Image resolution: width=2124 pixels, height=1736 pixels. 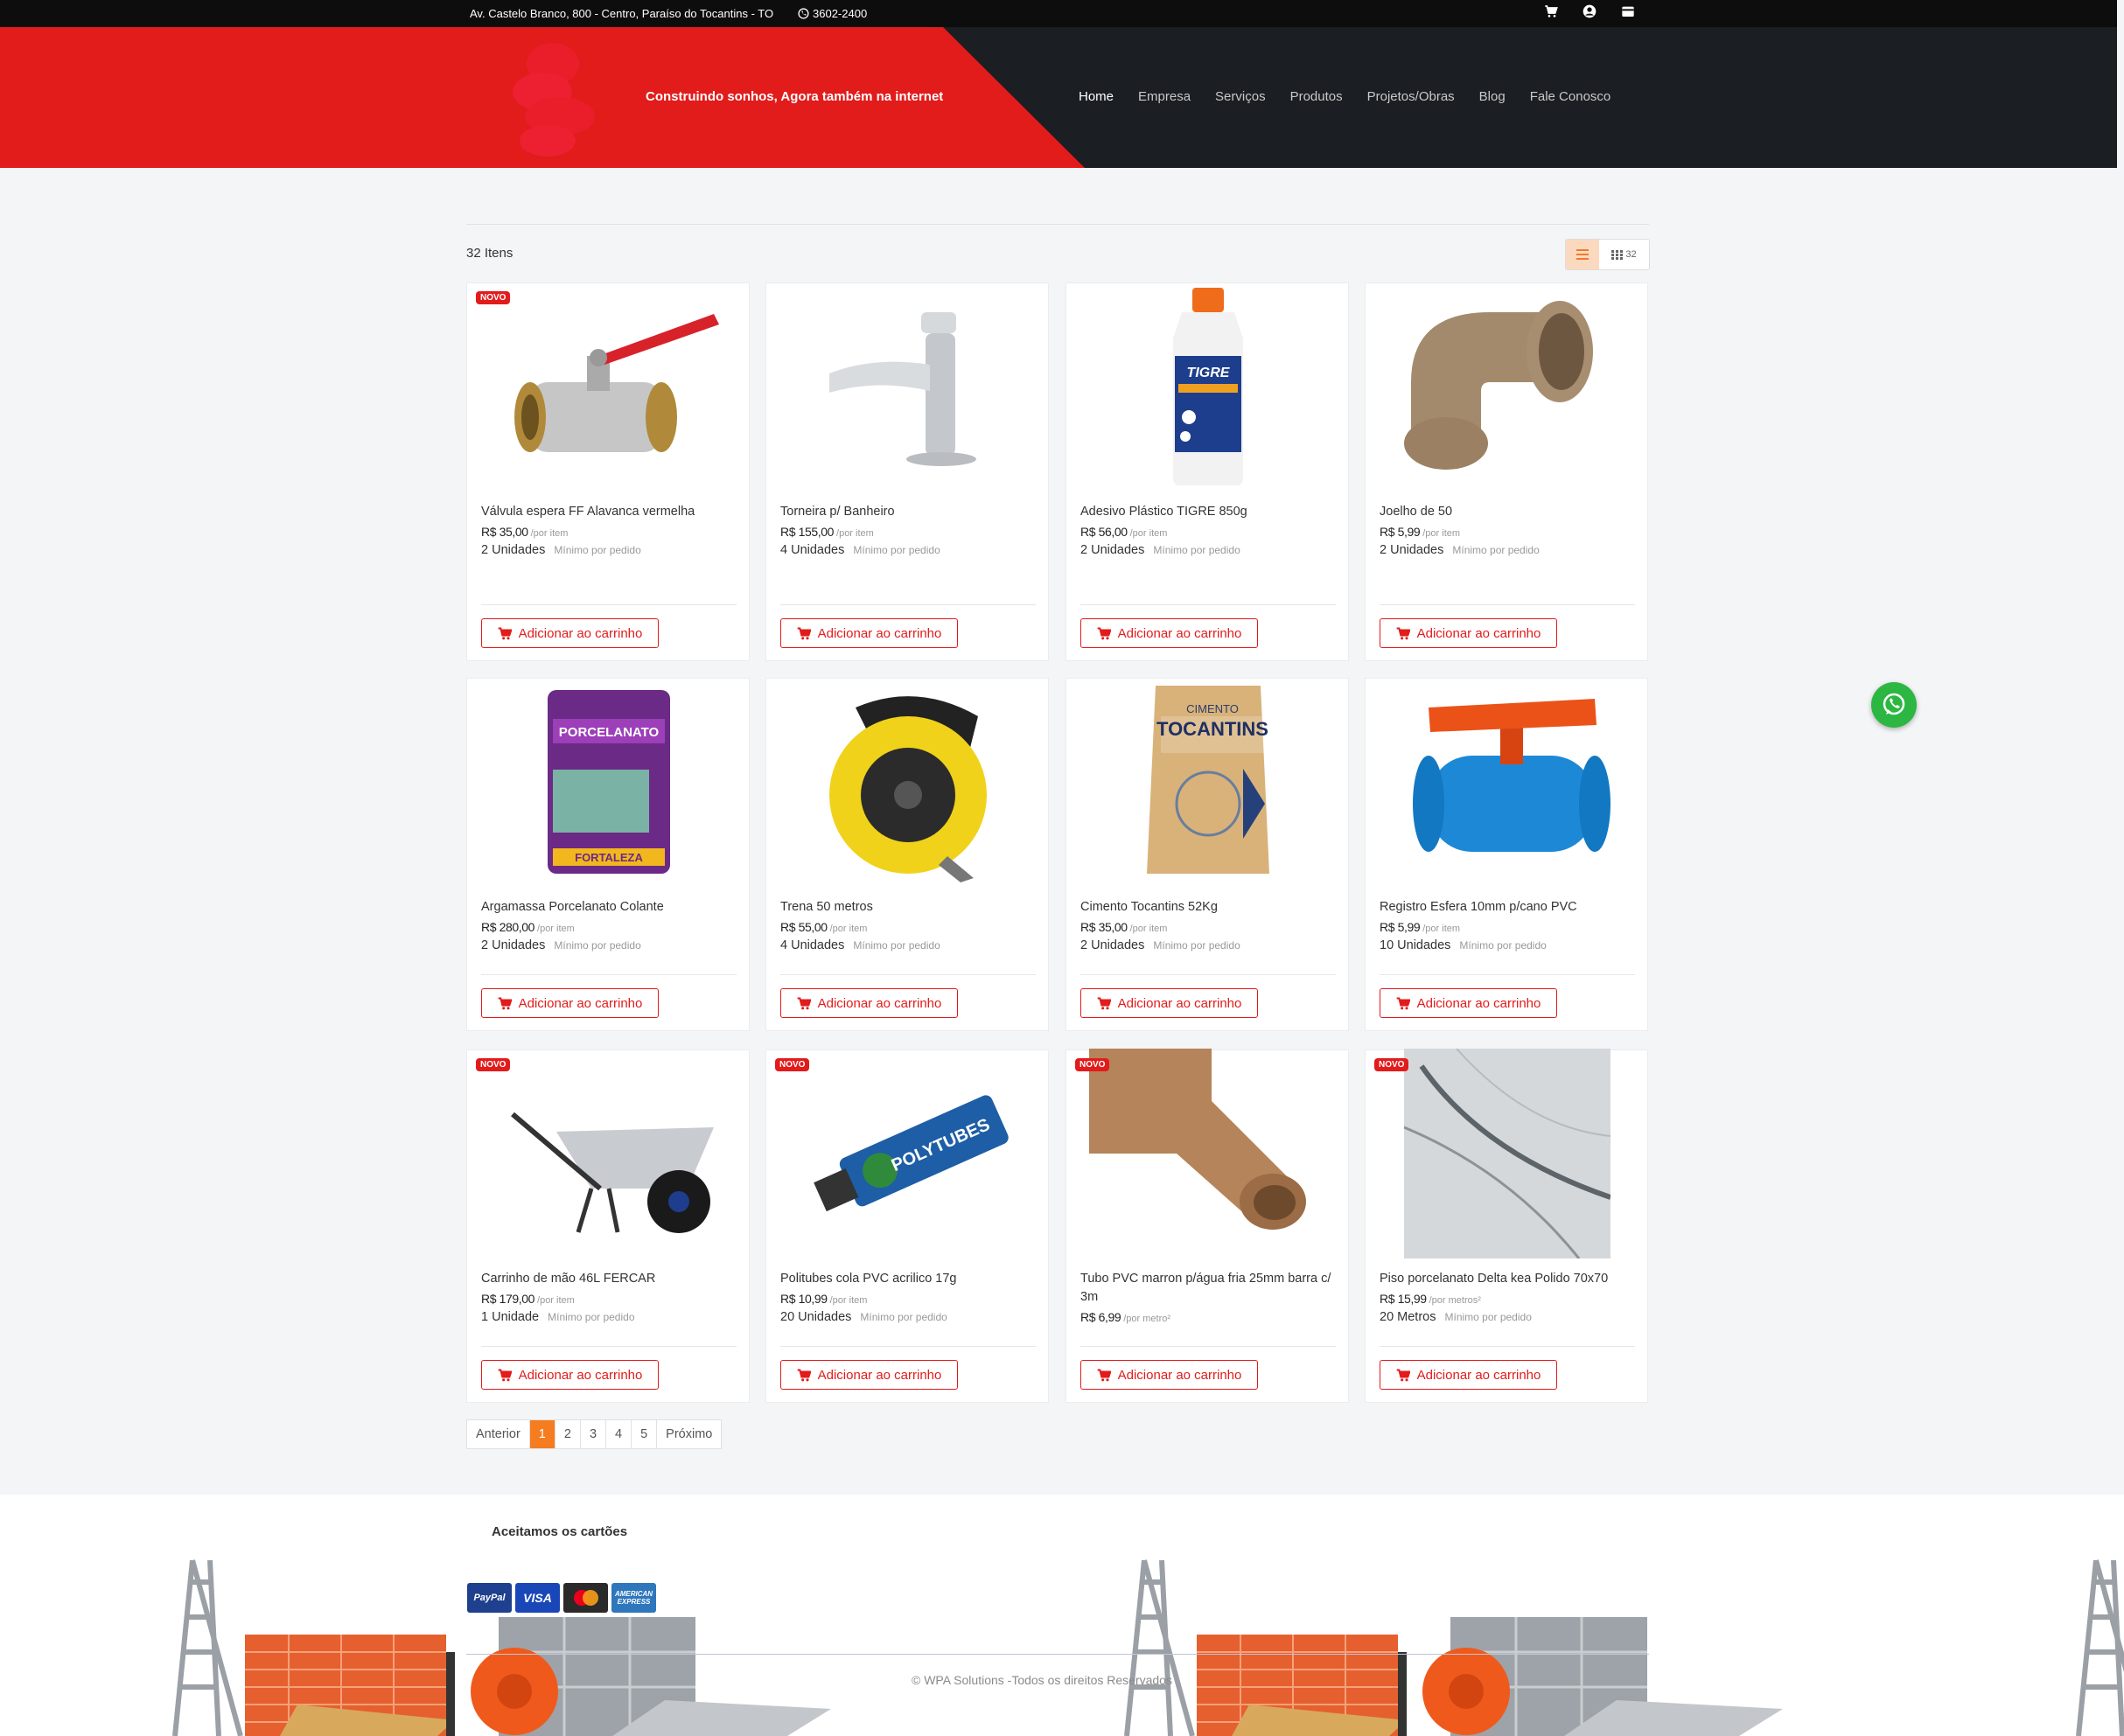 I want to click on per-page-count: 32, so click(x=1631, y=254).